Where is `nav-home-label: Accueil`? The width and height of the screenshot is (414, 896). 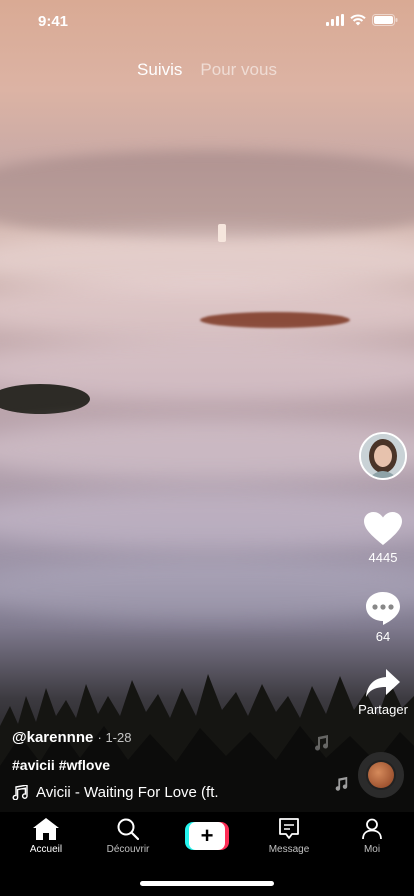 nav-home-label: Accueil is located at coordinates (46, 849).